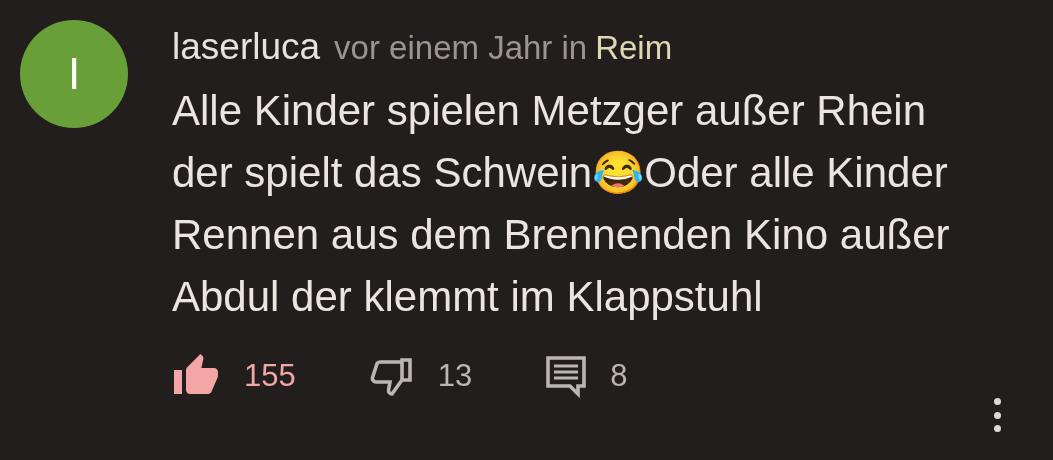 Image resolution: width=1053 pixels, height=460 pixels. What do you see at coordinates (619, 376) in the screenshot?
I see `count: 8` at bounding box center [619, 376].